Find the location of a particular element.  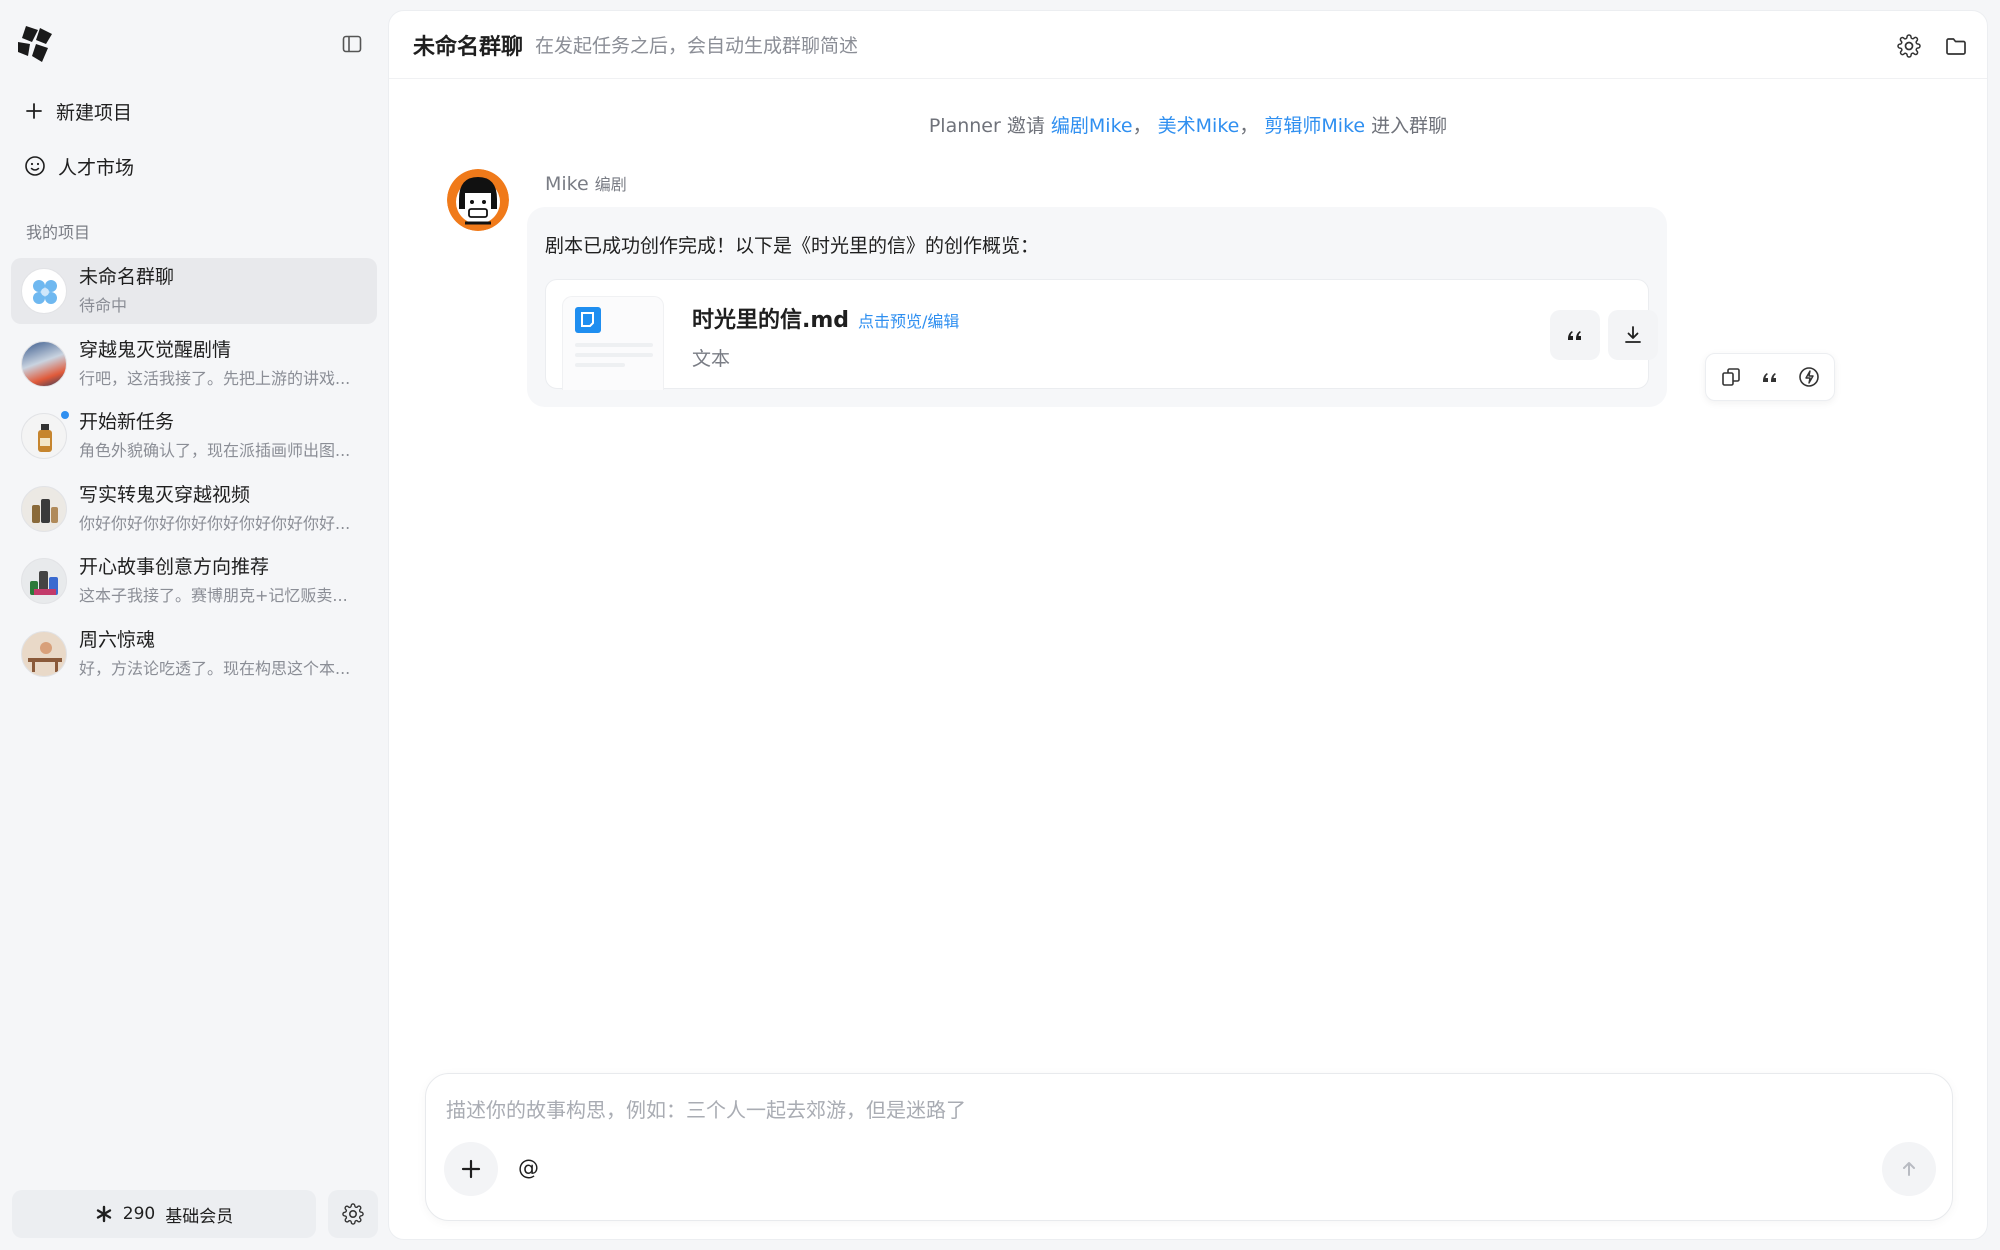

folder-icon is located at coordinates (1956, 46).